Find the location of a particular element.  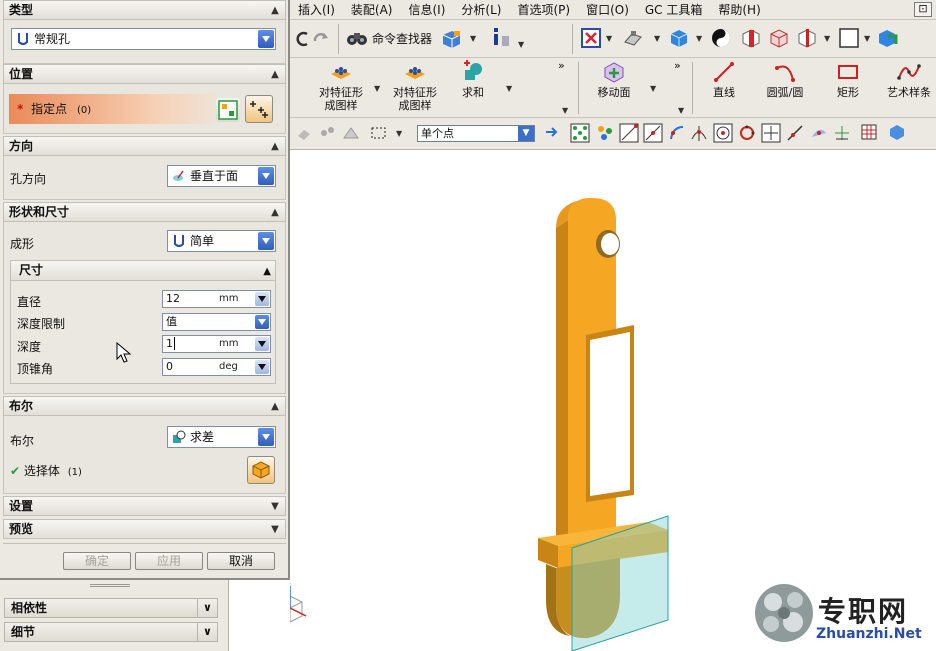

view-cube-icon is located at coordinates (451, 39).